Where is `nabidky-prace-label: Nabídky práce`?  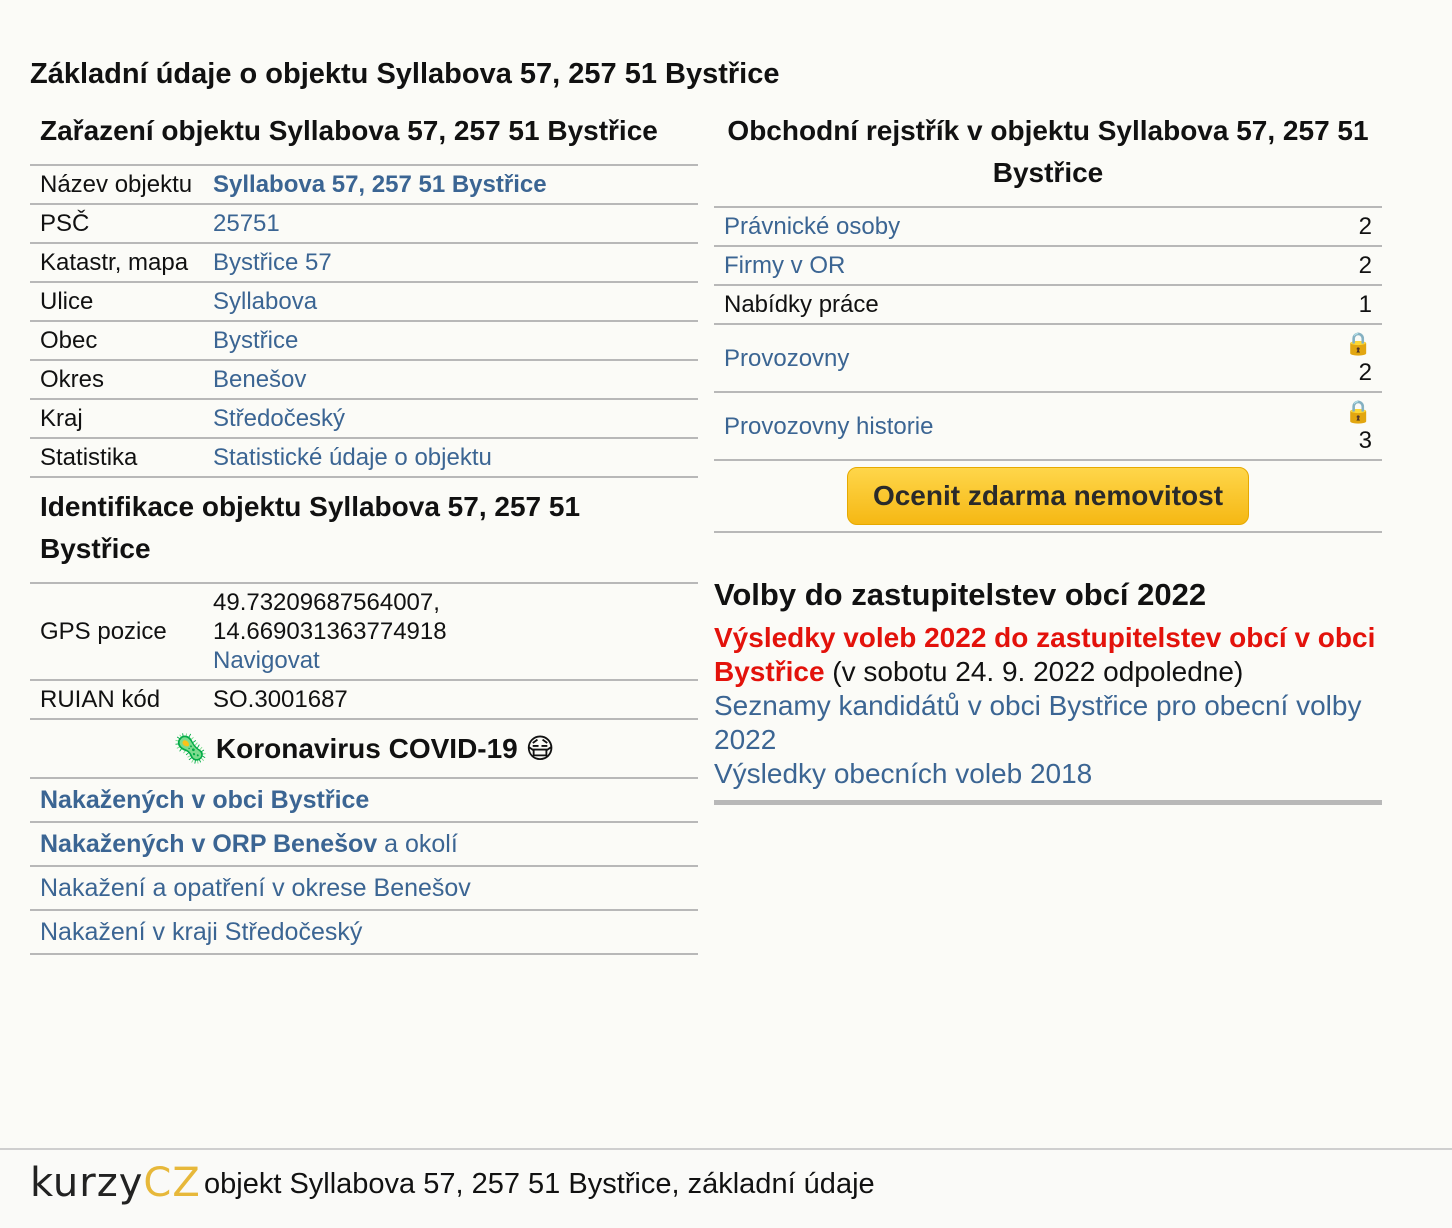
nabidky-prace-label: Nabídky práce is located at coordinates (1018, 304).